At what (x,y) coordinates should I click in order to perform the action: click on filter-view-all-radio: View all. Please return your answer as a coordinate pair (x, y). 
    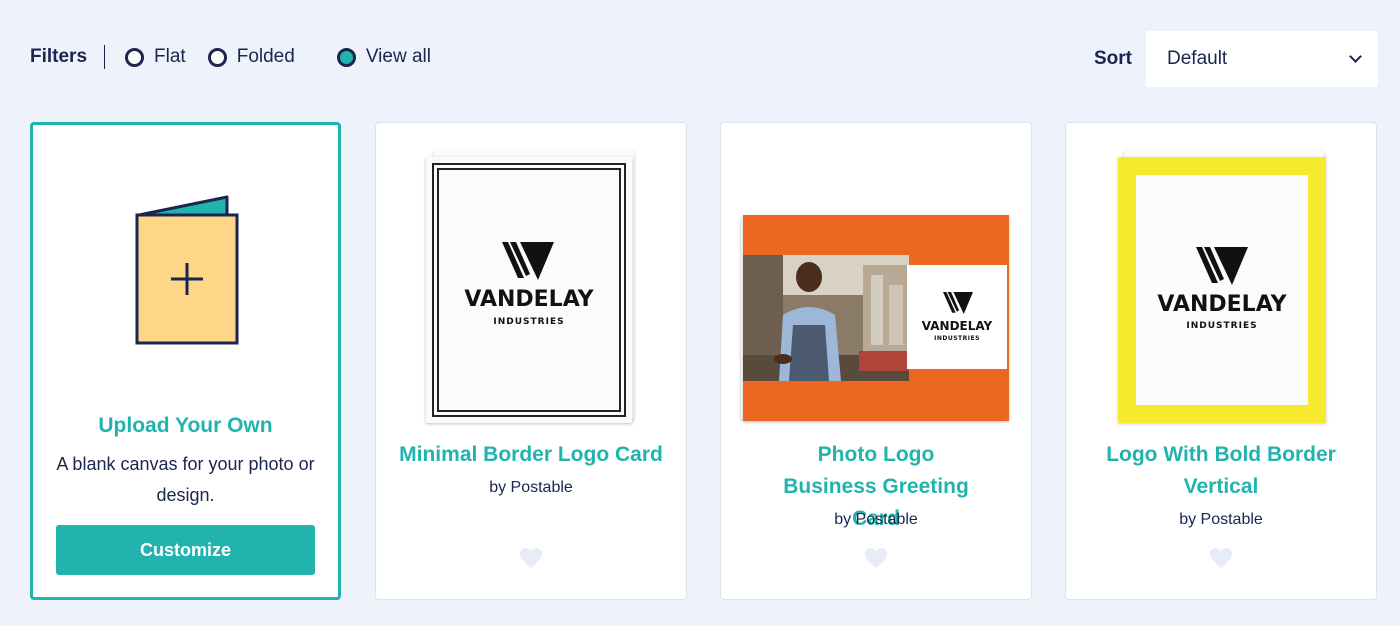
    Looking at the image, I should click on (383, 57).